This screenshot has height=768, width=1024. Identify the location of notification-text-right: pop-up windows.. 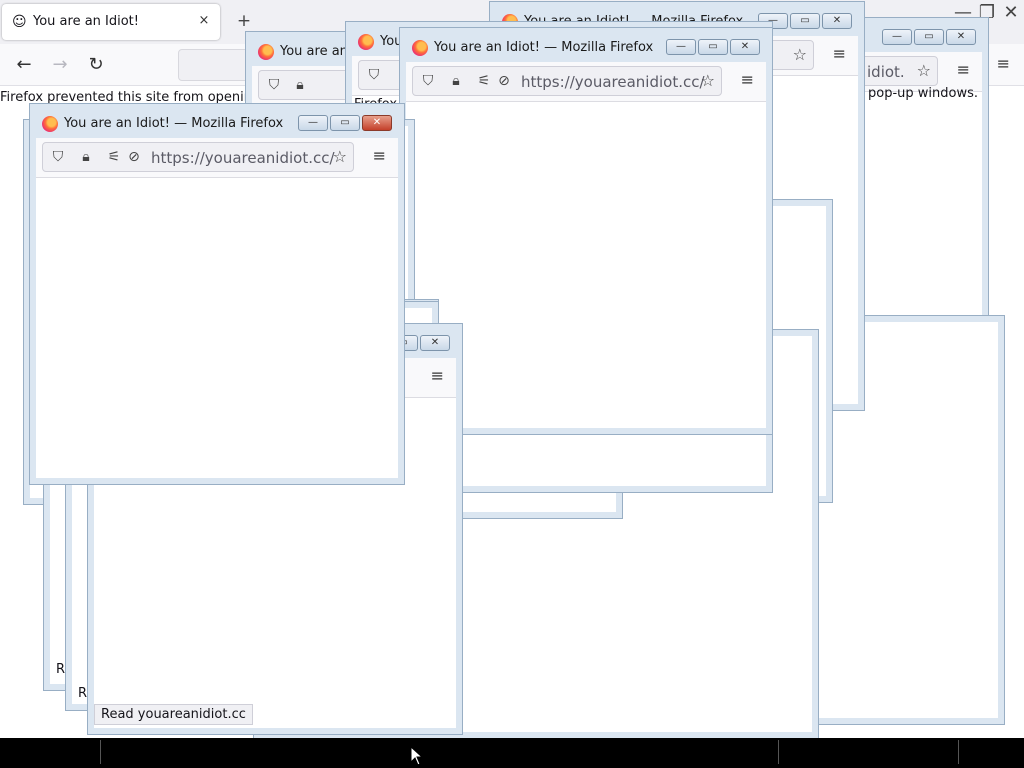
(923, 93).